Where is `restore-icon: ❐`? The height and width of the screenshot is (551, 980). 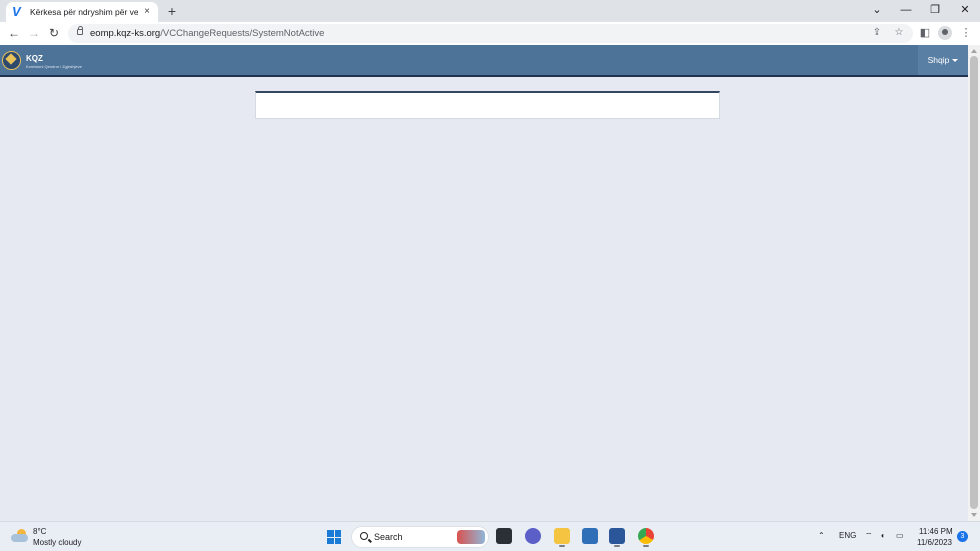
restore-icon: ❐ is located at coordinates (935, 10).